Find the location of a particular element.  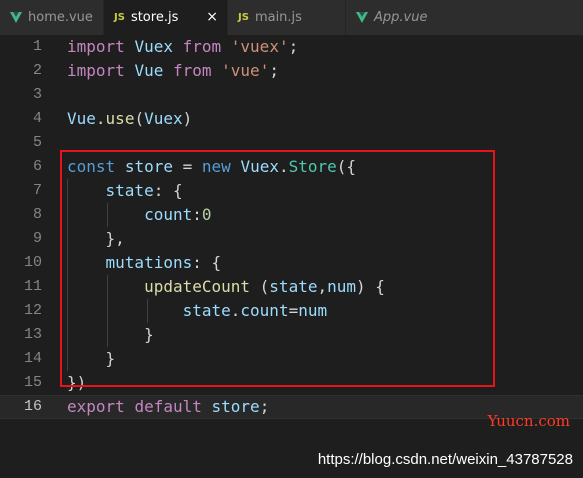

code-line: 1 import Vuex from 'vuex'; is located at coordinates (291, 47).